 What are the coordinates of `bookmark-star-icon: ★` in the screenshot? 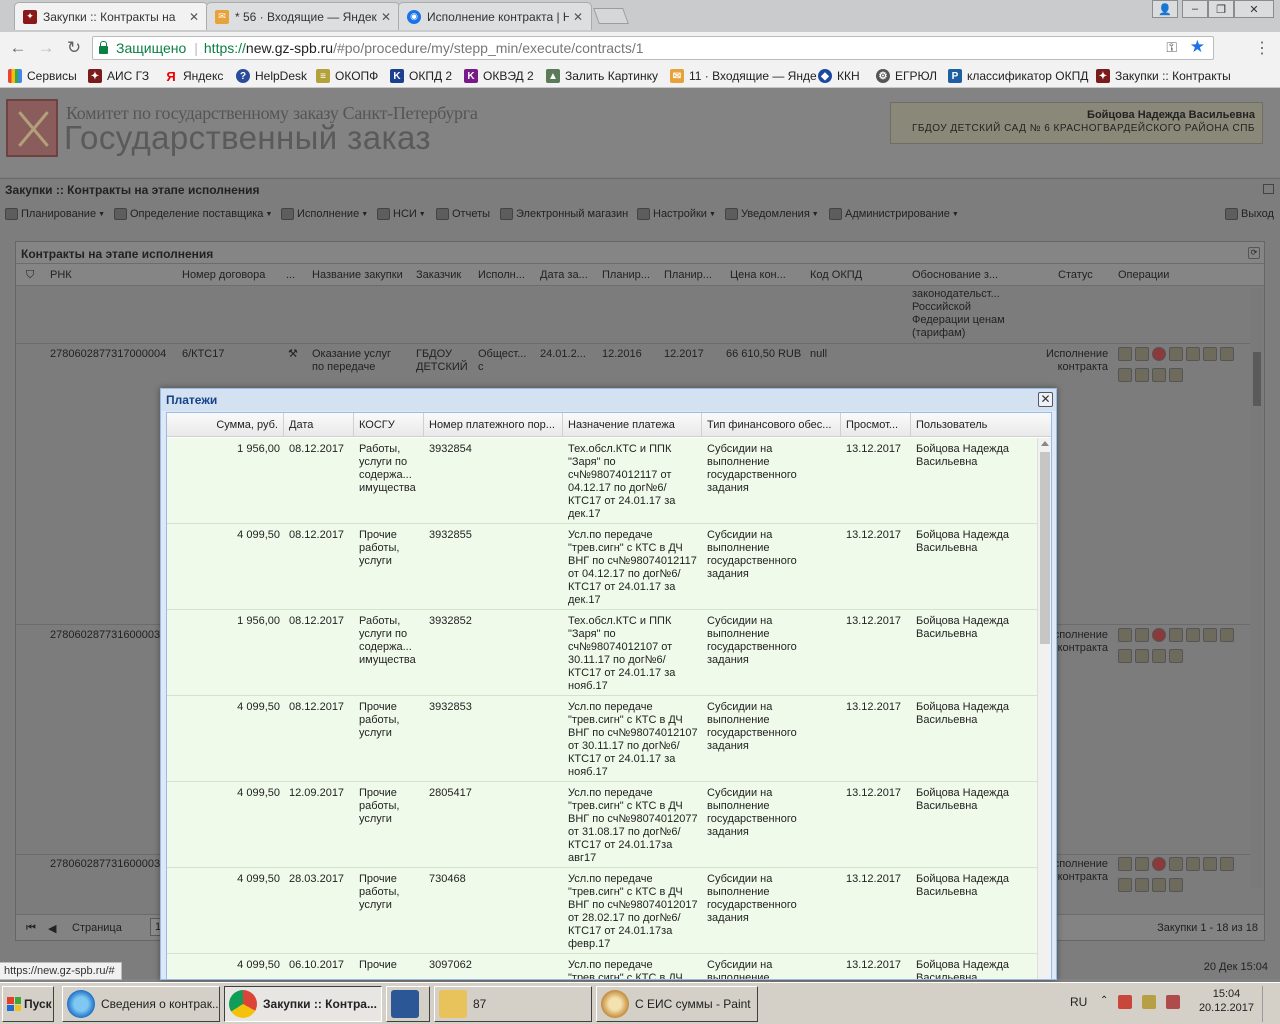 It's located at (1197, 47).